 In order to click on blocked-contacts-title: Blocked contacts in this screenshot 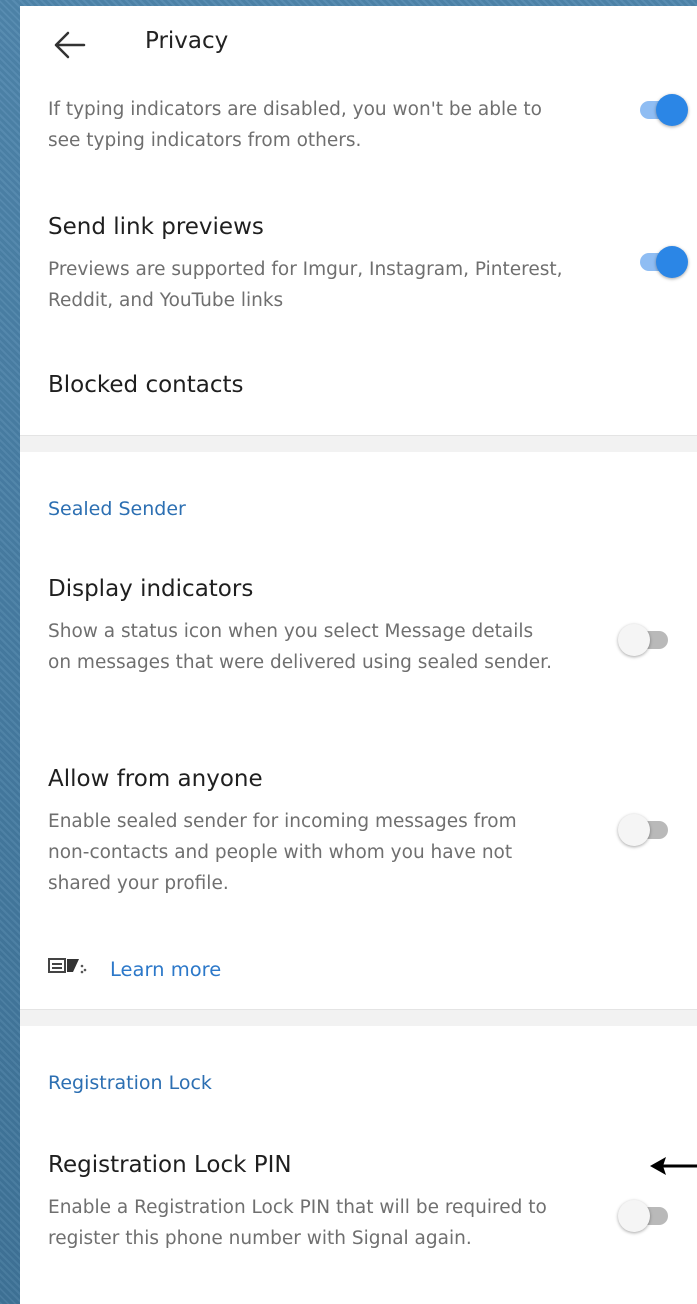, I will do `click(146, 385)`.